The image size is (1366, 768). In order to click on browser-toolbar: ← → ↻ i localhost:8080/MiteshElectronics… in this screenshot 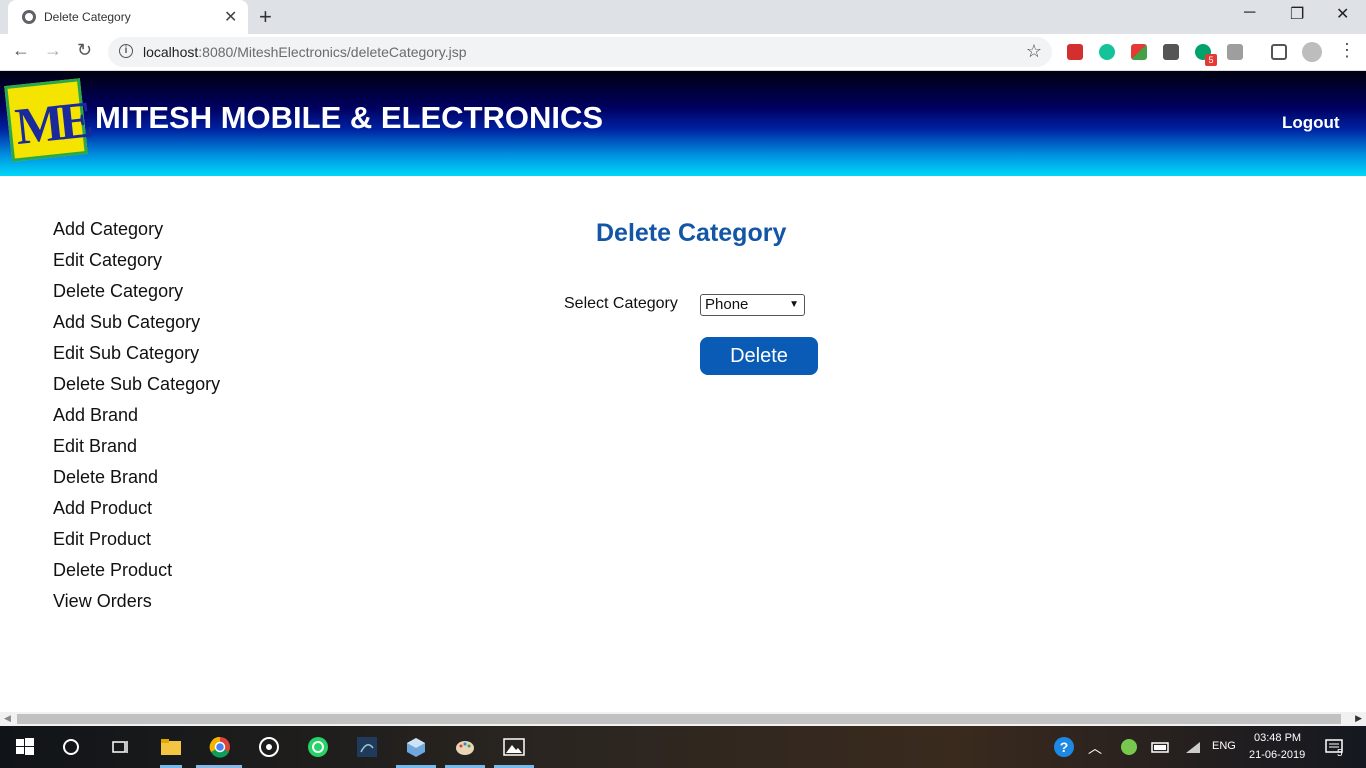, I will do `click(683, 52)`.